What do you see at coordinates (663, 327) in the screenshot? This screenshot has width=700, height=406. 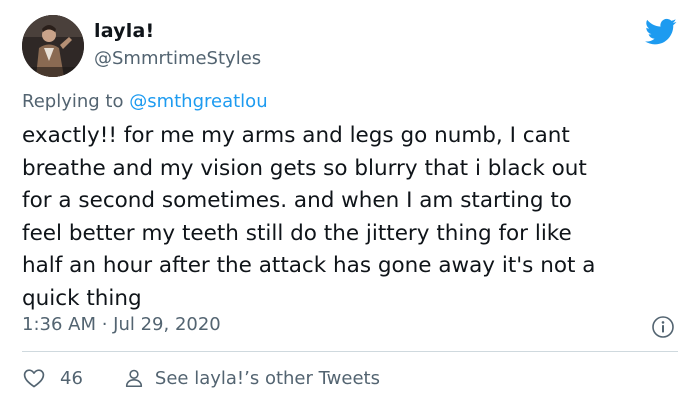 I see `info-icon` at bounding box center [663, 327].